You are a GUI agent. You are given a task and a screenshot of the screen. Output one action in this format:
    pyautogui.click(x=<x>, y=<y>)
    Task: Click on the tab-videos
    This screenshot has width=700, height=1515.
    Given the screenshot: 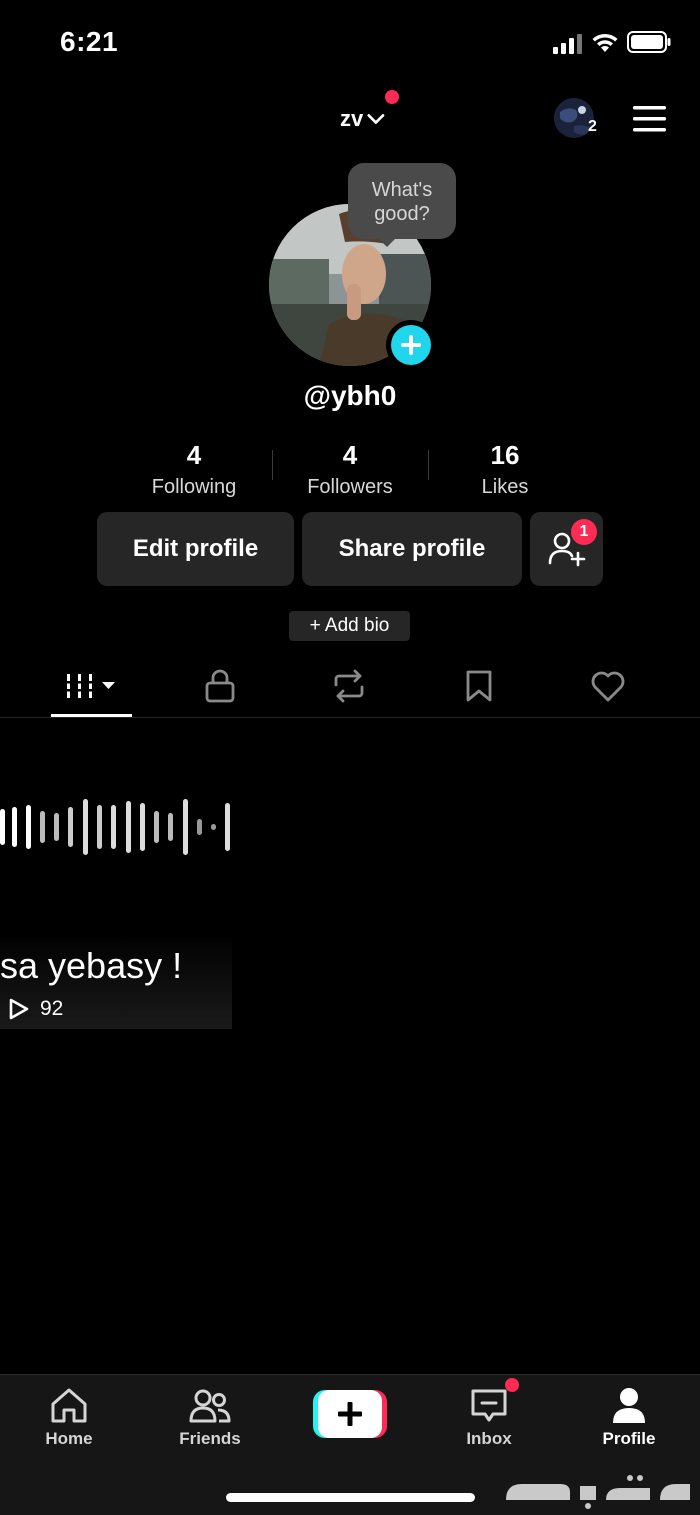 What is the action you would take?
    pyautogui.click(x=91, y=686)
    